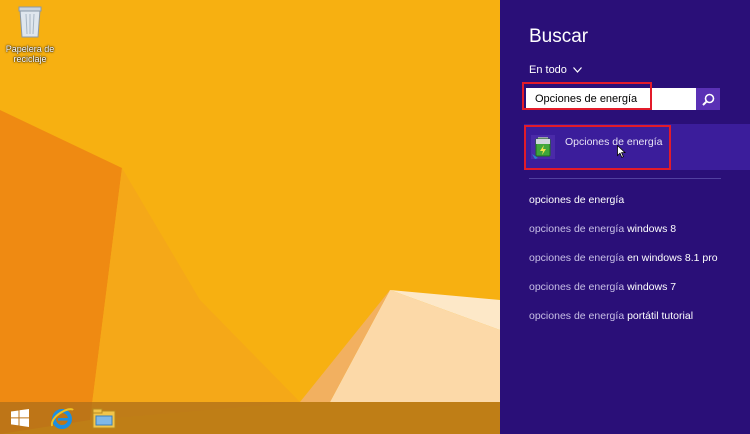 The image size is (750, 434). I want to click on start-button, so click(20, 418).